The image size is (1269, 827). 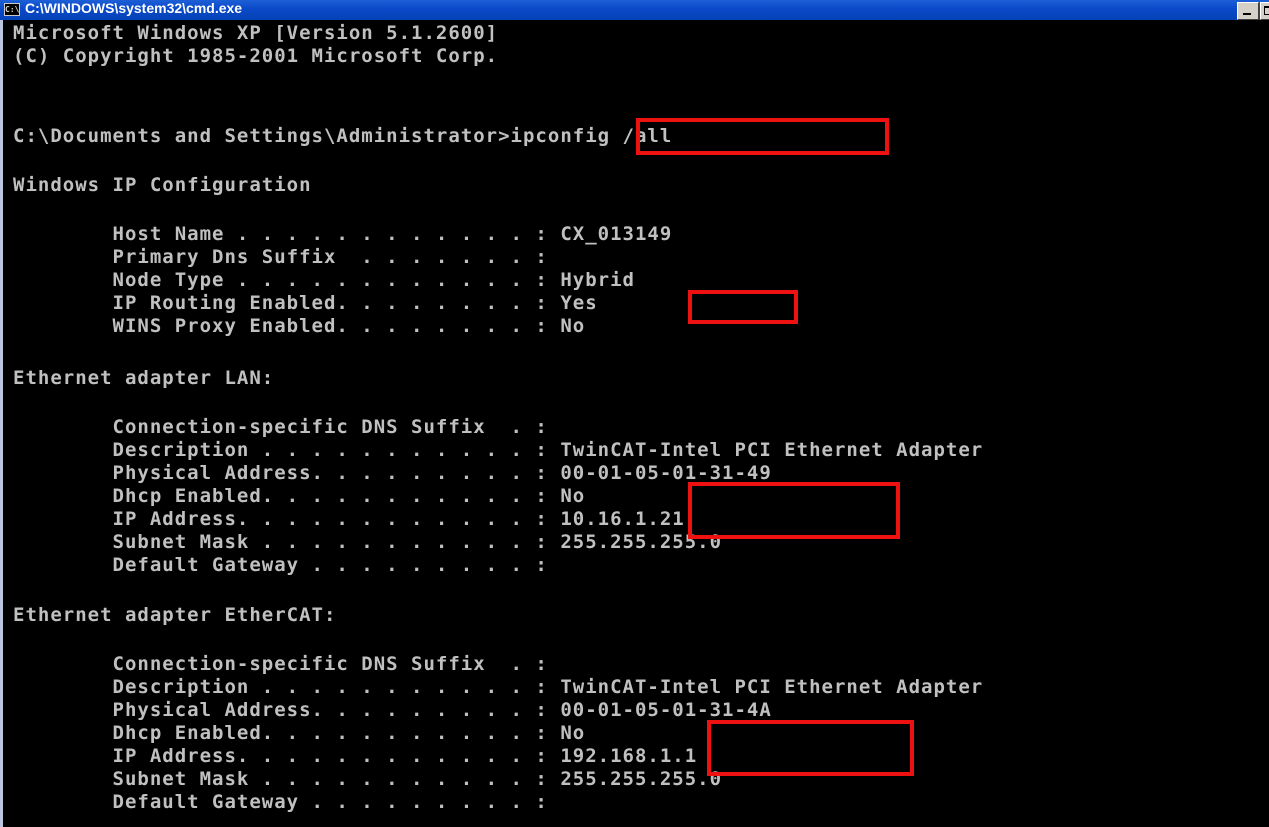 I want to click on maximize-button, so click(x=1264, y=11).